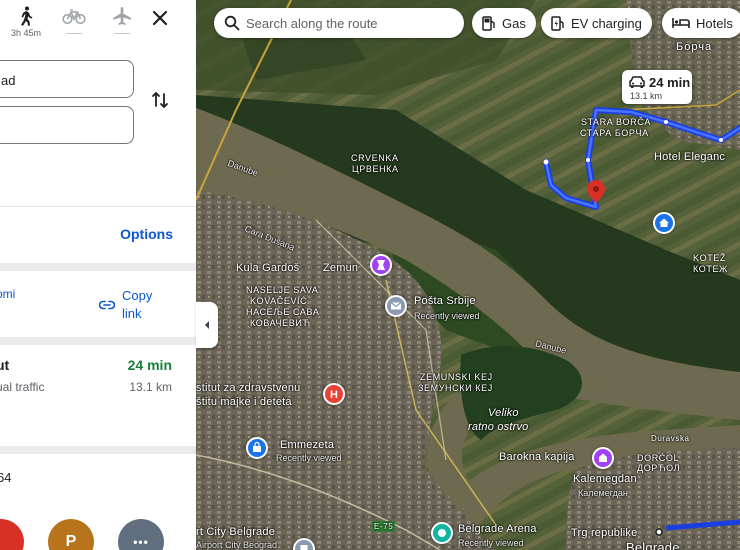 This screenshot has width=740, height=550. Describe the element at coordinates (71, 541) in the screenshot. I see `parking-icon: P` at that location.